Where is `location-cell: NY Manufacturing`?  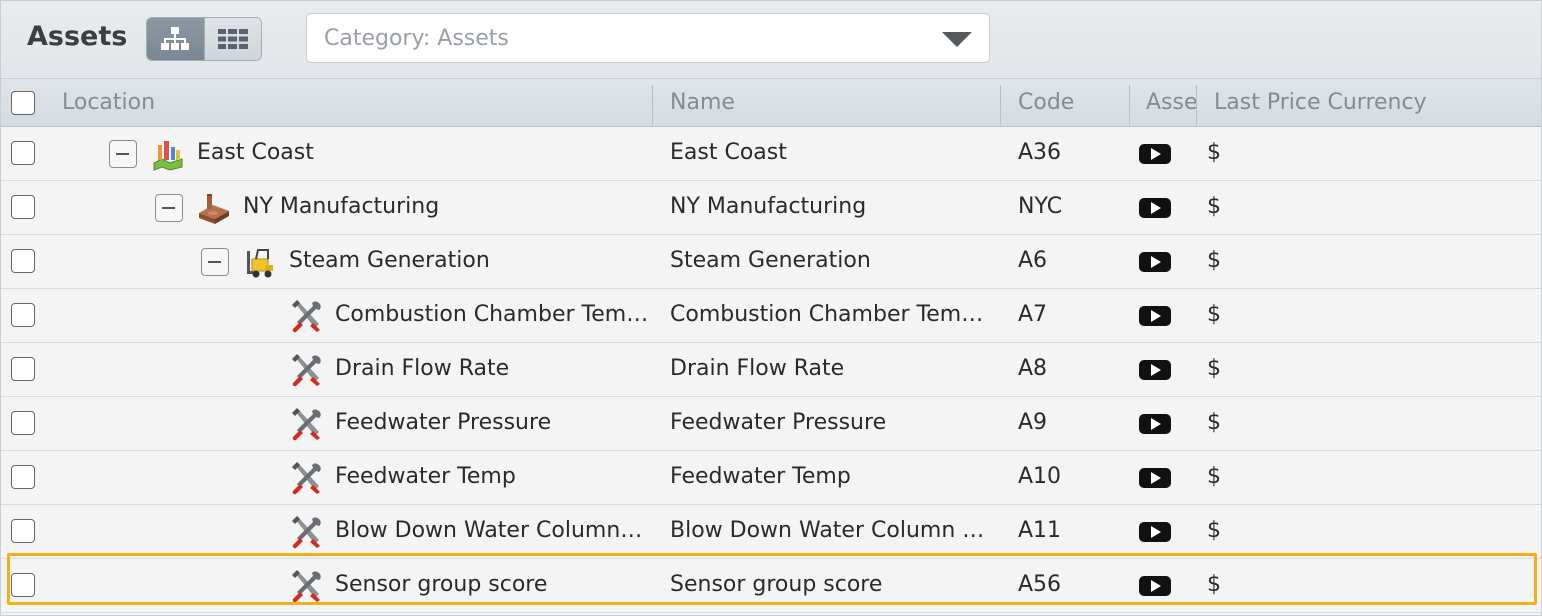 location-cell: NY Manufacturing is located at coordinates (341, 206).